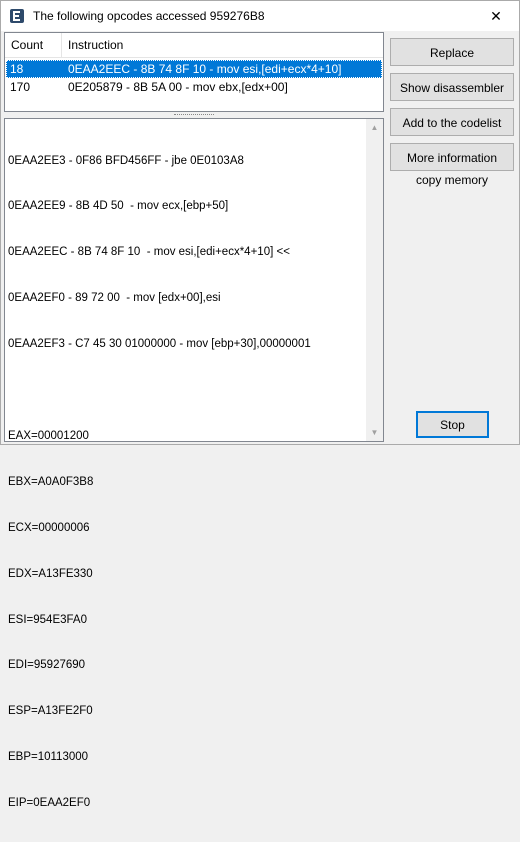 The height and width of the screenshot is (842, 520). I want to click on memo-line: 0EAA2EE9 - 8B 4D 50 - mov ecx,[ebp+50], so click(118, 206).